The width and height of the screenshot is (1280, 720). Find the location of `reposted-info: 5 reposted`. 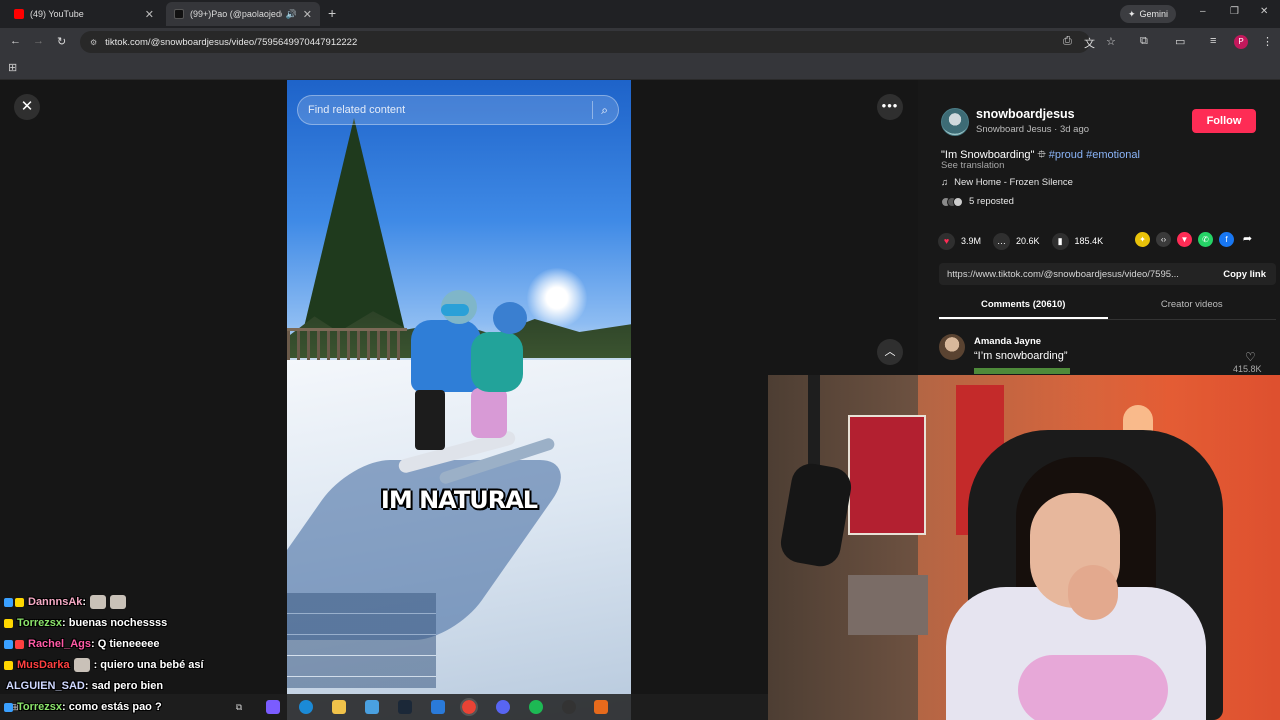

reposted-info: 5 reposted is located at coordinates (977, 201).